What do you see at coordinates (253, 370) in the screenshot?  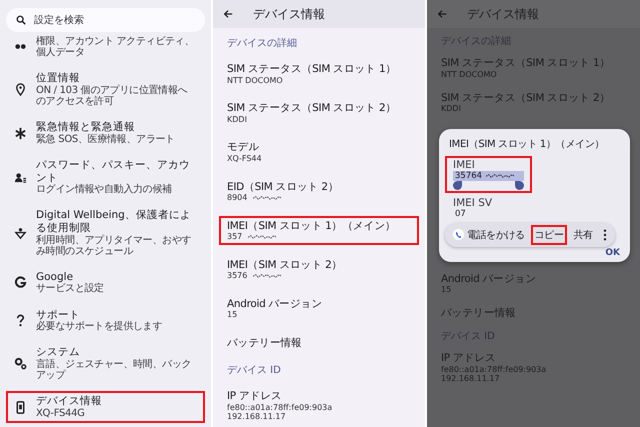 I see `section-header: デバイス ID` at bounding box center [253, 370].